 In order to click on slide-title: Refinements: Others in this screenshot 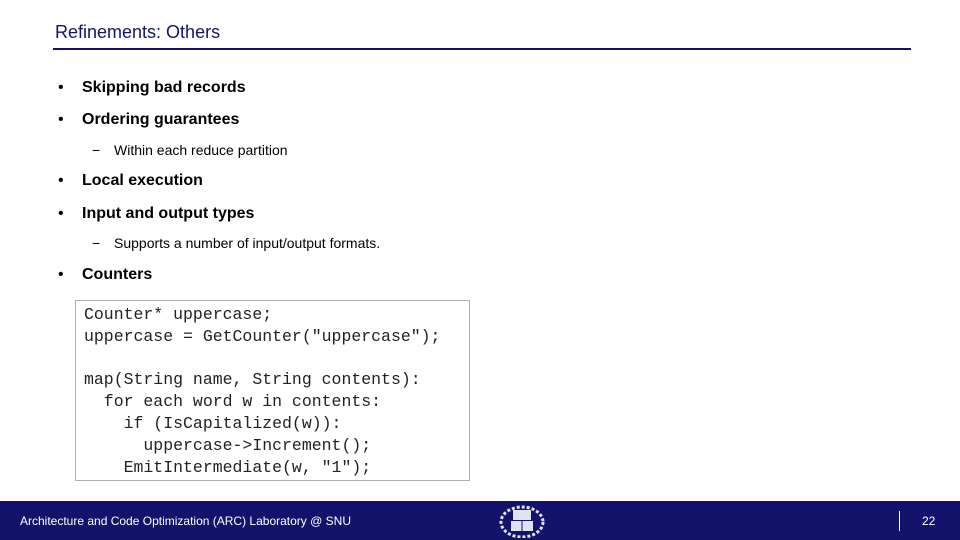, I will do `click(138, 32)`.